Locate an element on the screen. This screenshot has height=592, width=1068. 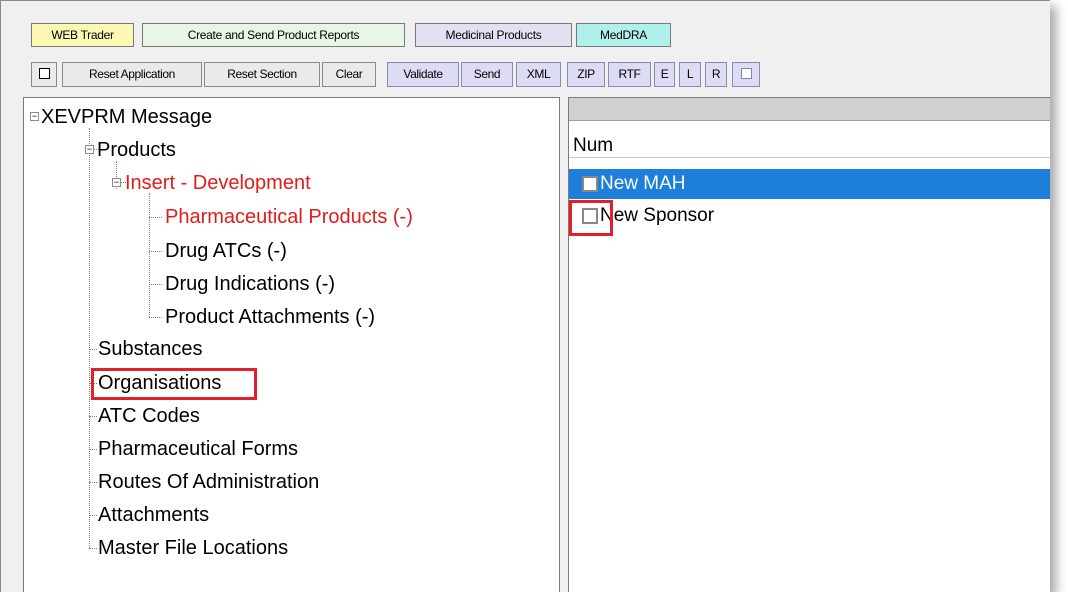
column-header-num: Num is located at coordinates (809, 146).